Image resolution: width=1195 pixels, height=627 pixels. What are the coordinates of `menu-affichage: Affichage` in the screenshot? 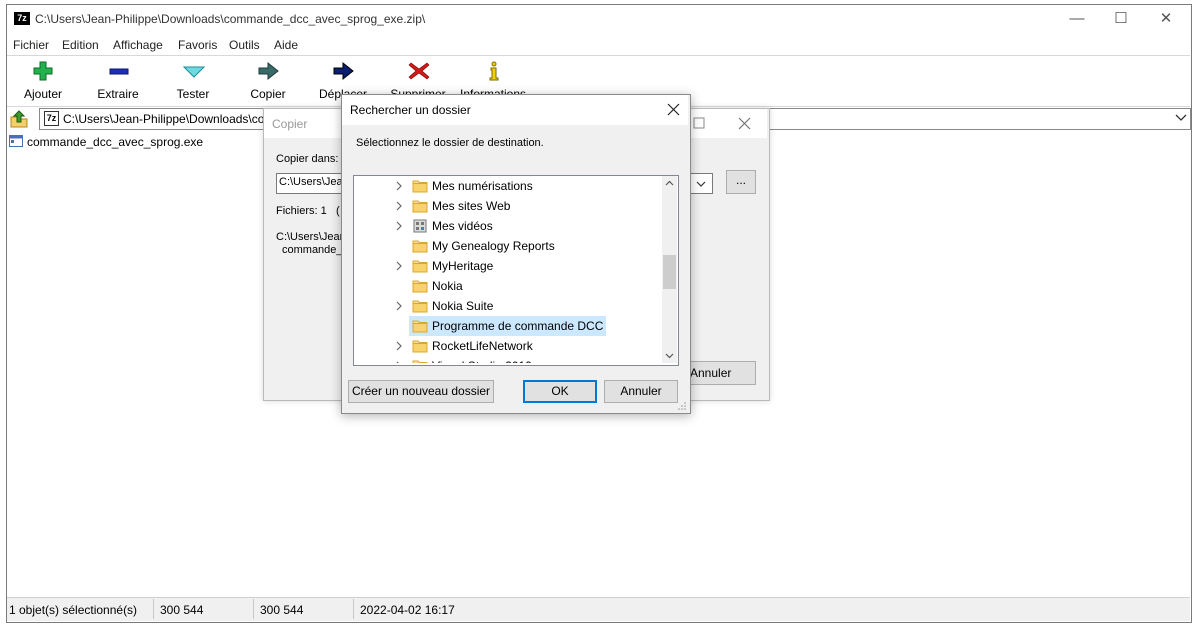 It's located at (138, 45).